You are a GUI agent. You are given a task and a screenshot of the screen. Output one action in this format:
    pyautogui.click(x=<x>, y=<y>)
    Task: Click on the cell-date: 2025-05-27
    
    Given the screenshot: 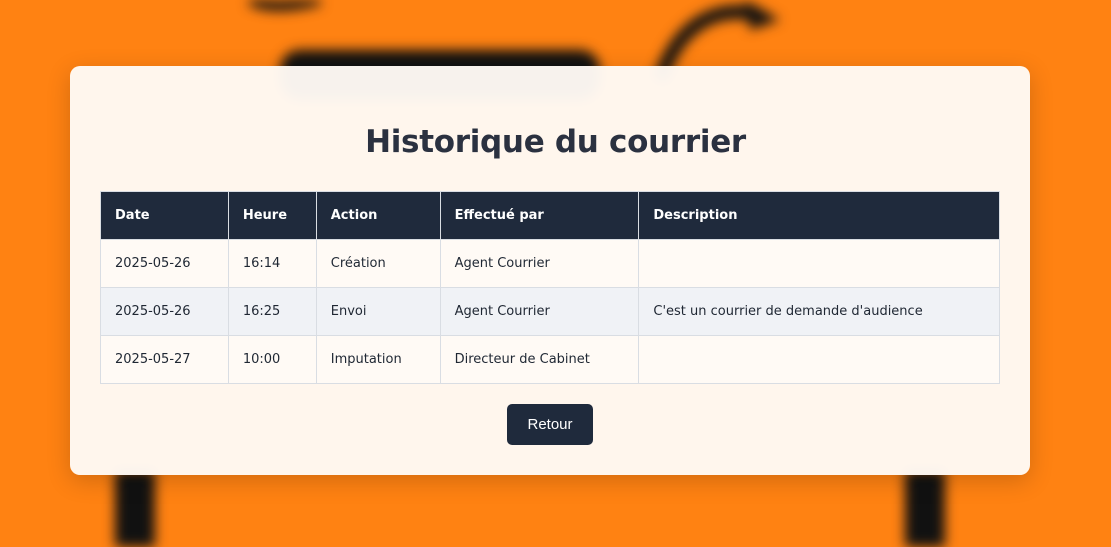 What is the action you would take?
    pyautogui.click(x=164, y=359)
    